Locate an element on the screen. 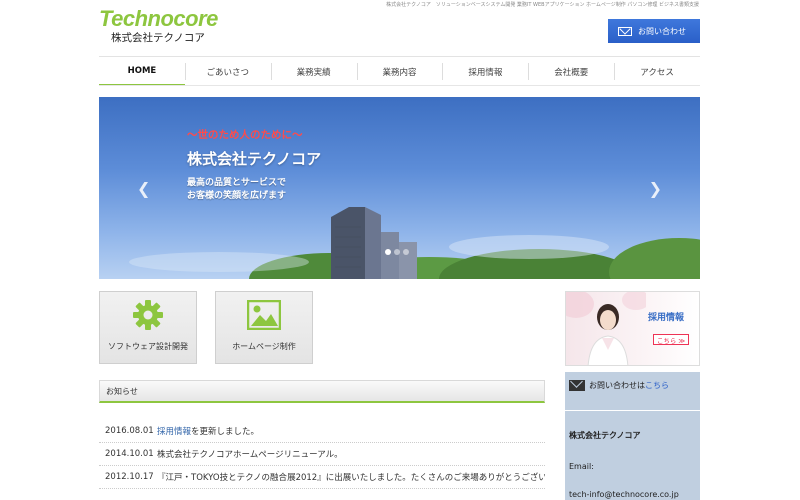  news-link: 採用情報 is located at coordinates (174, 432).